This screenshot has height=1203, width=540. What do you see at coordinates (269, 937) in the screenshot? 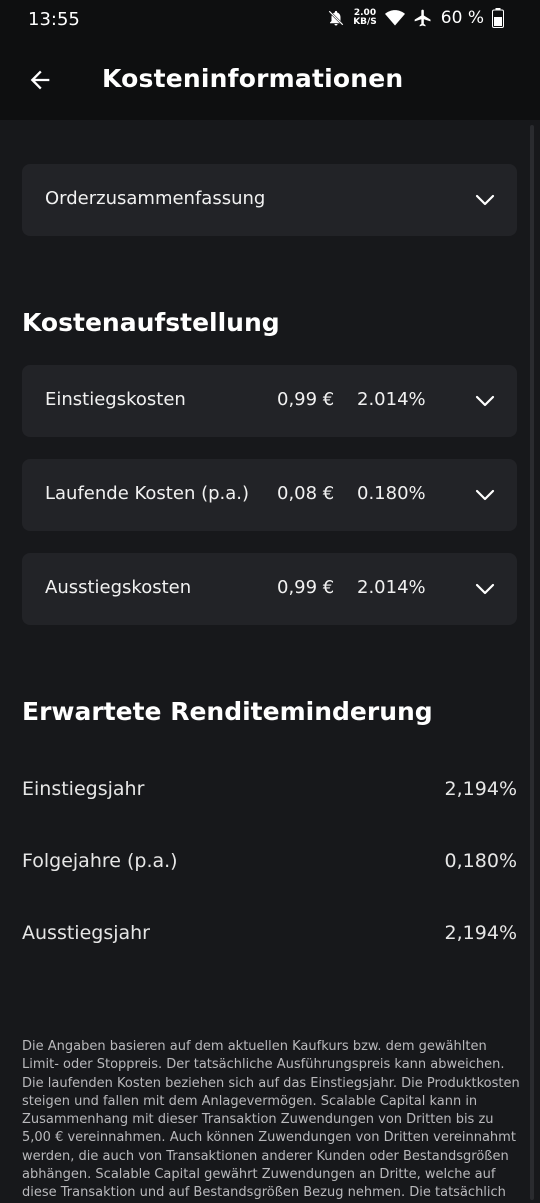
I see `return-row-exit-year: Ausstiegsjahr 2,194%` at bounding box center [269, 937].